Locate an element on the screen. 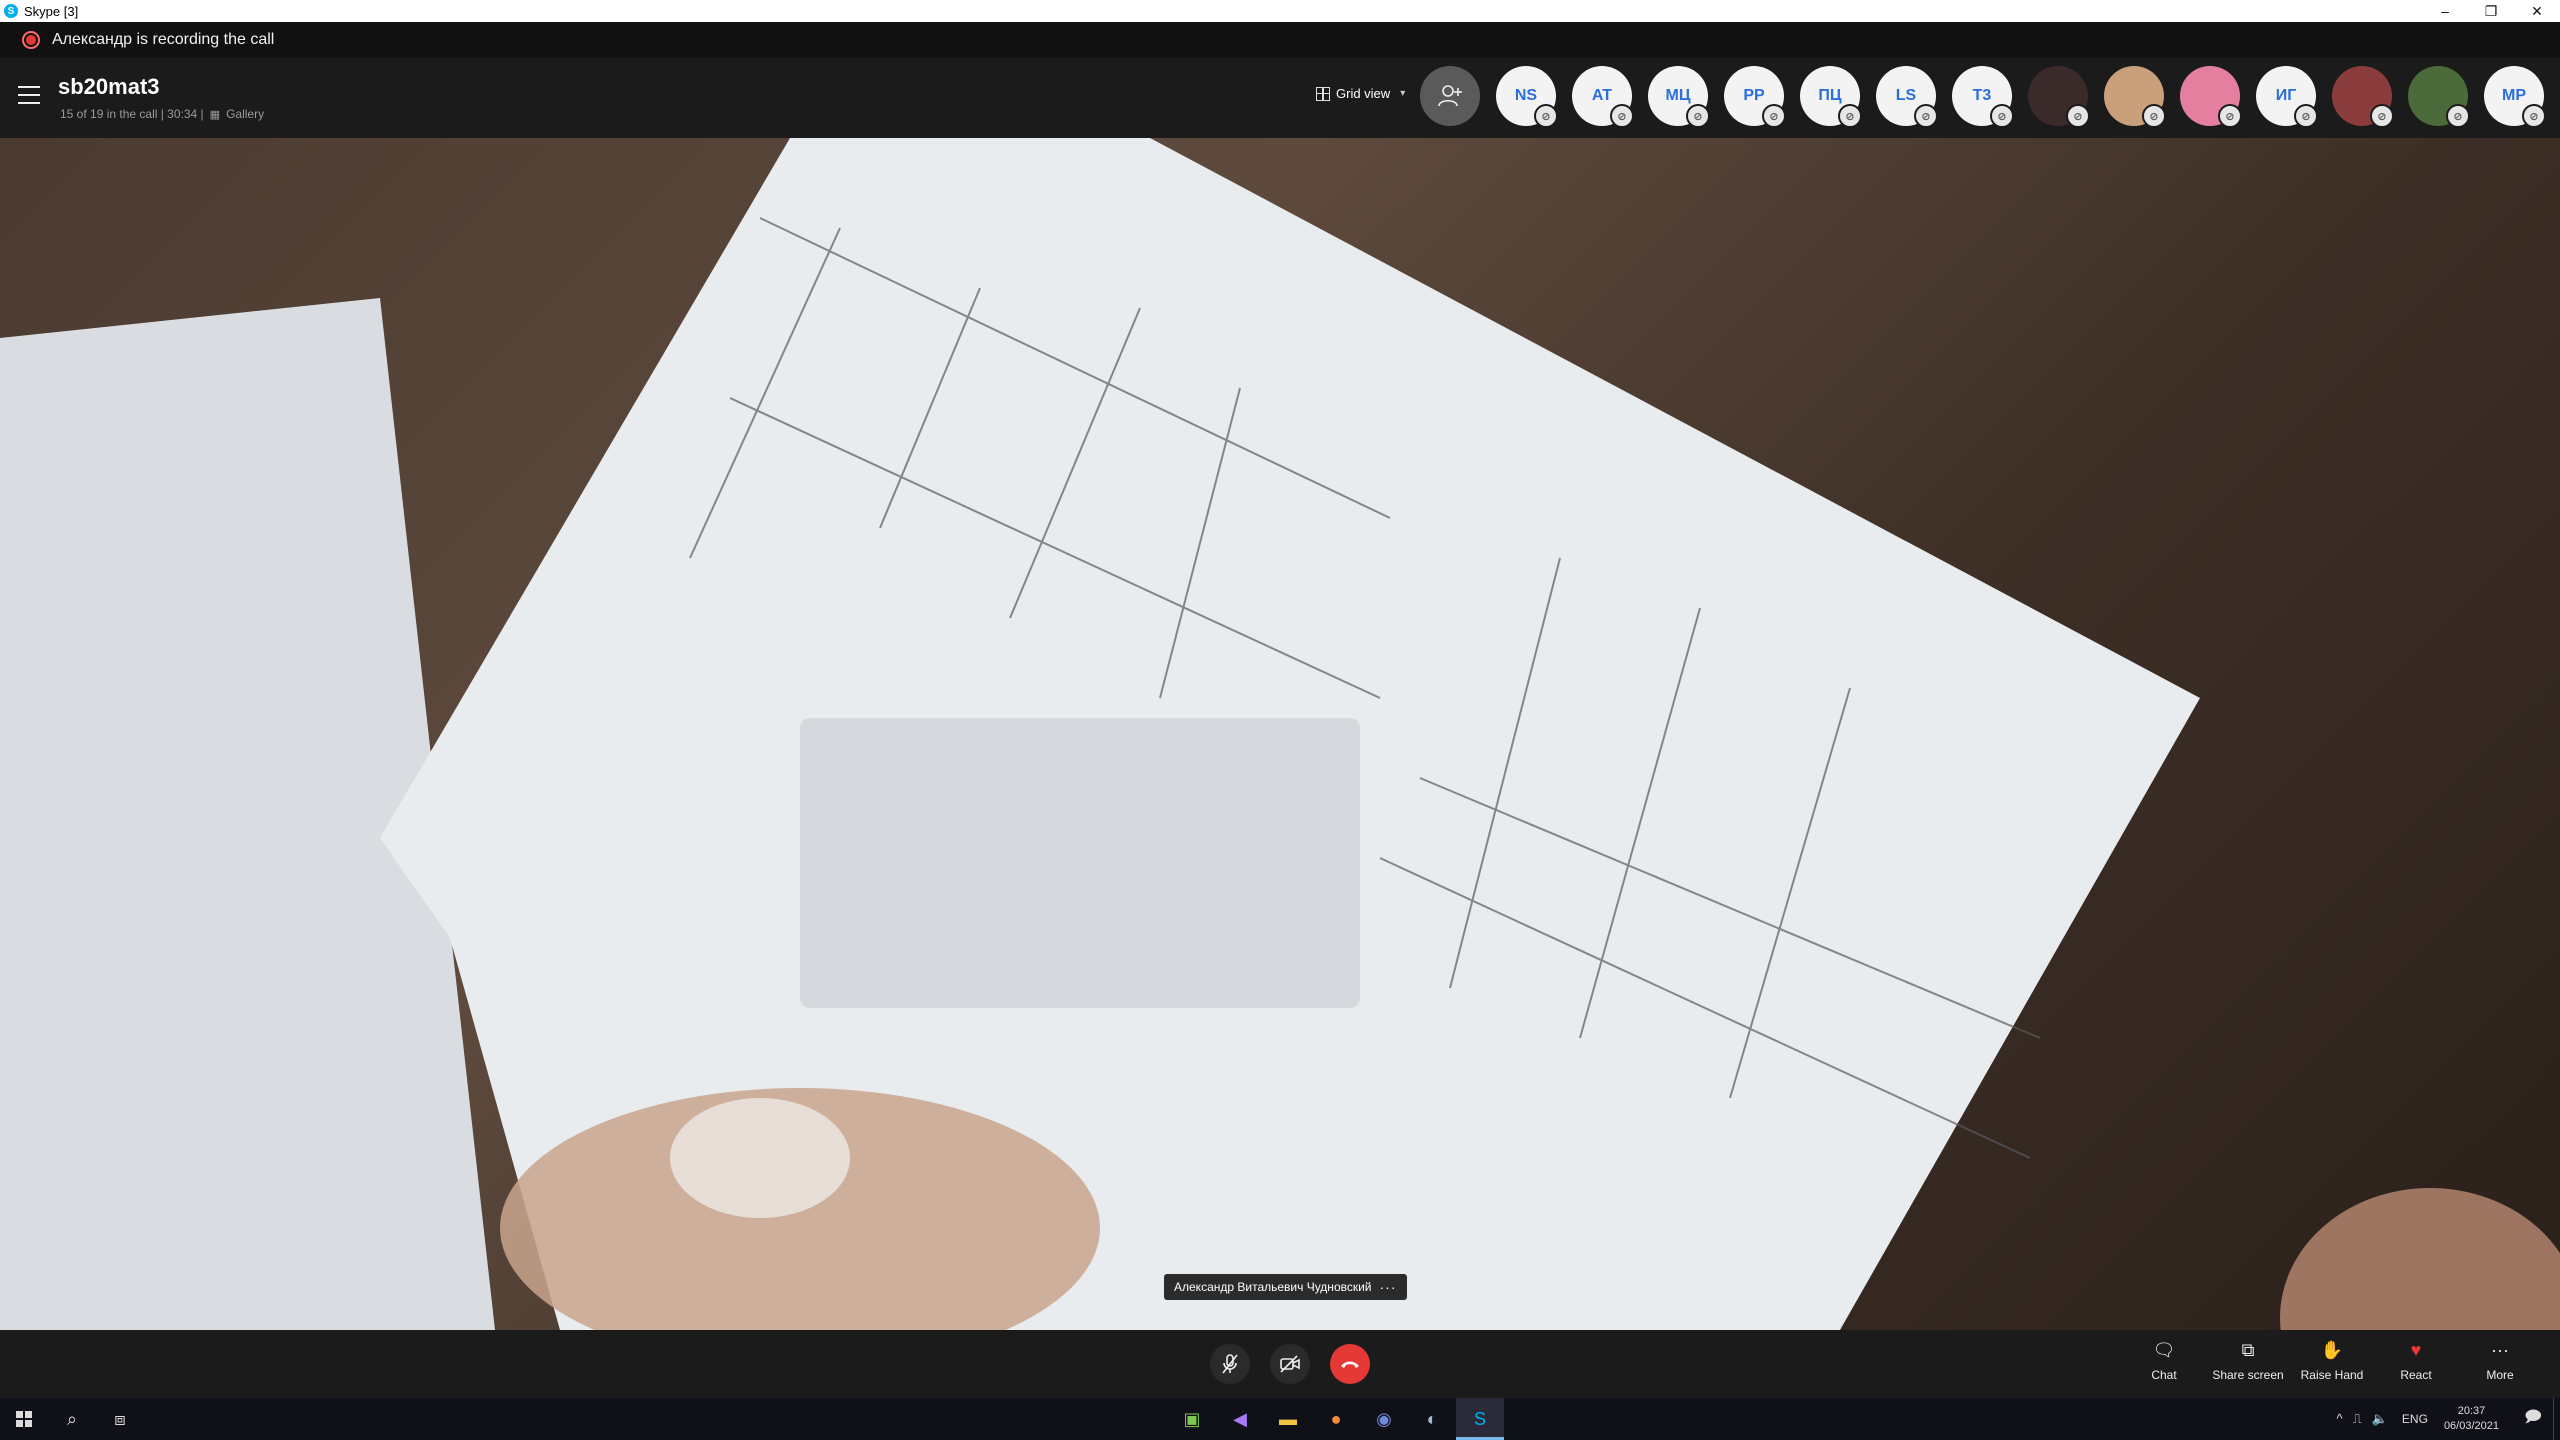 The width and height of the screenshot is (2560, 1440). grid-view-dropdown: Grid view ▾ is located at coordinates (1360, 93).